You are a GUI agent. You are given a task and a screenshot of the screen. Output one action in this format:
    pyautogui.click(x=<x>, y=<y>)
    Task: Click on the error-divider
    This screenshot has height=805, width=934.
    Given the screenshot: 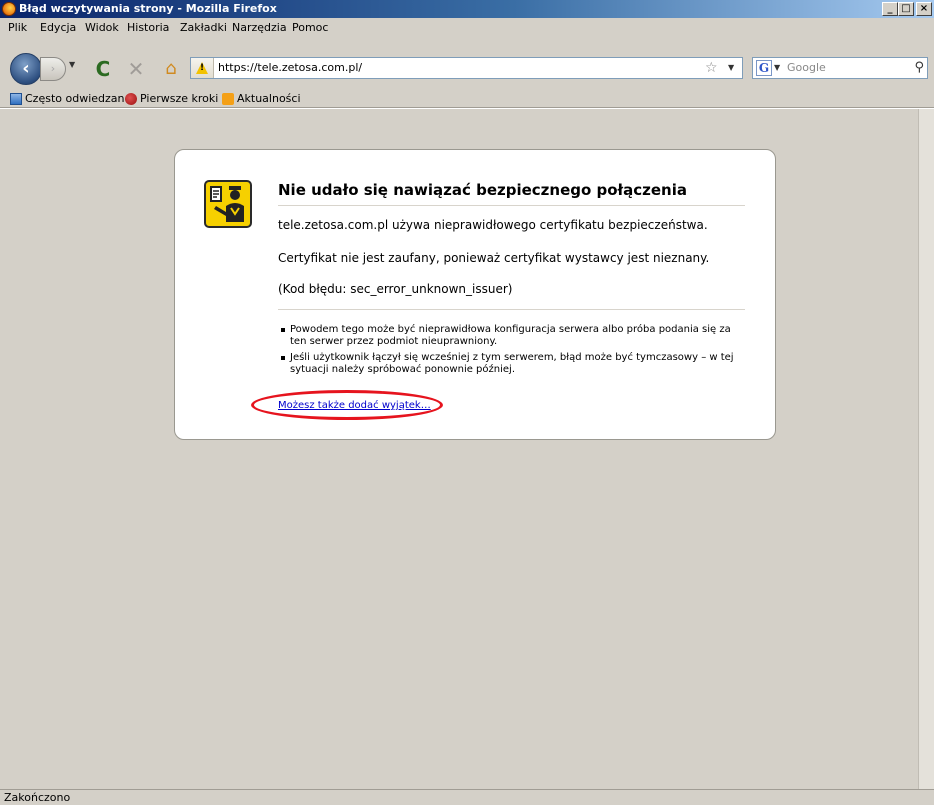 What is the action you would take?
    pyautogui.click(x=511, y=309)
    